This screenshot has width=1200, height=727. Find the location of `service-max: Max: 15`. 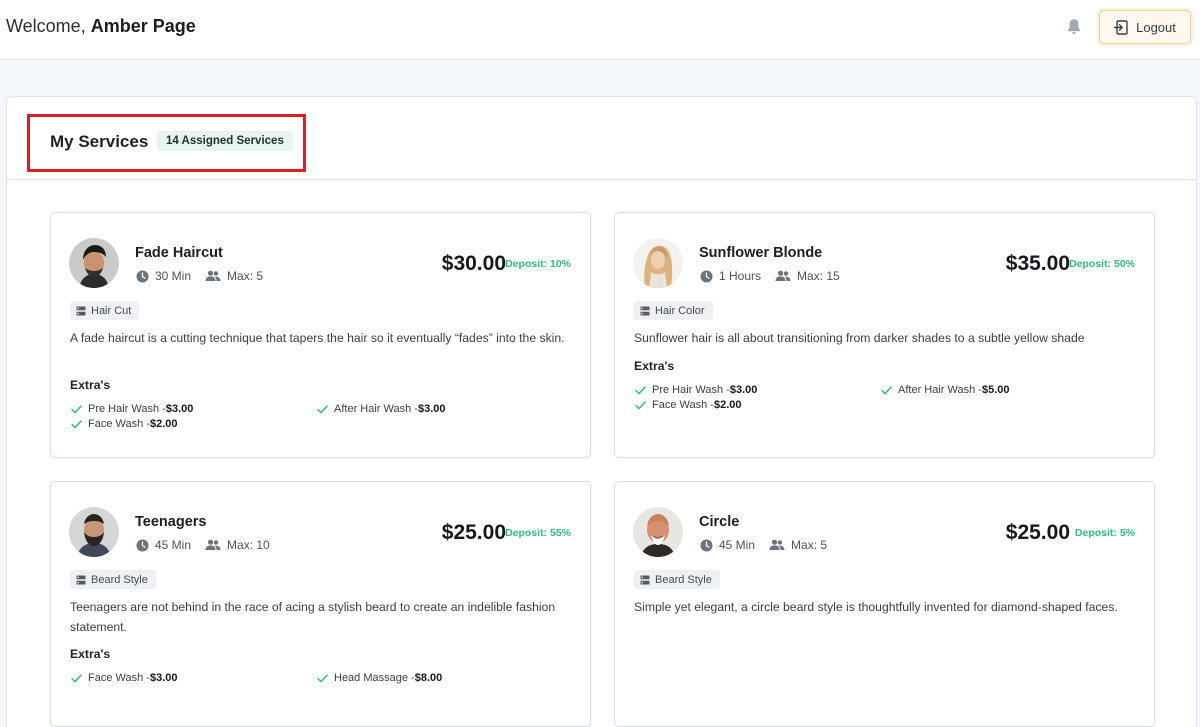

service-max: Max: 15 is located at coordinates (818, 276).